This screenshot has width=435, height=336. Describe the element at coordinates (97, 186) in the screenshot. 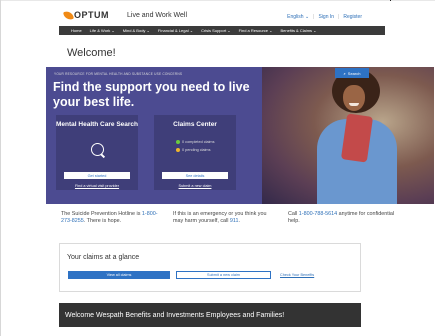

I see `find-virtual-visit-link: Find a virtual visit provider` at that location.